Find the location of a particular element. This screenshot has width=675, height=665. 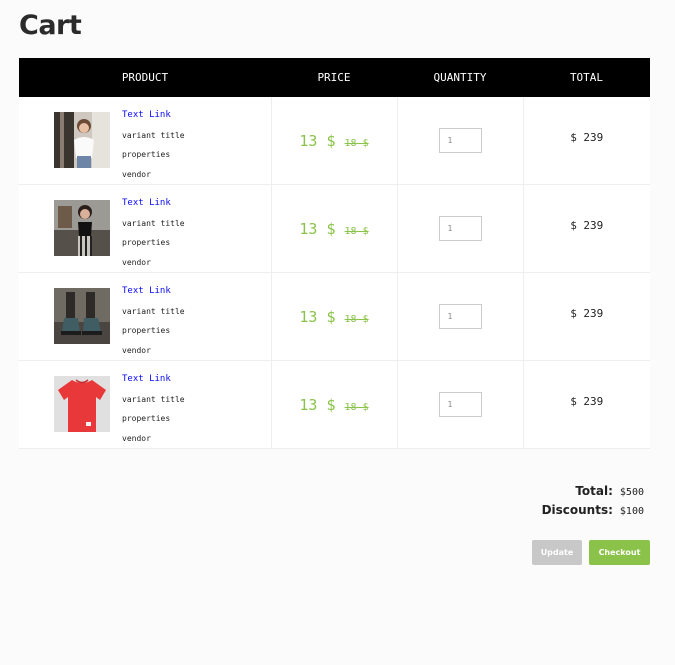

total-label: Total: is located at coordinates (594, 491).